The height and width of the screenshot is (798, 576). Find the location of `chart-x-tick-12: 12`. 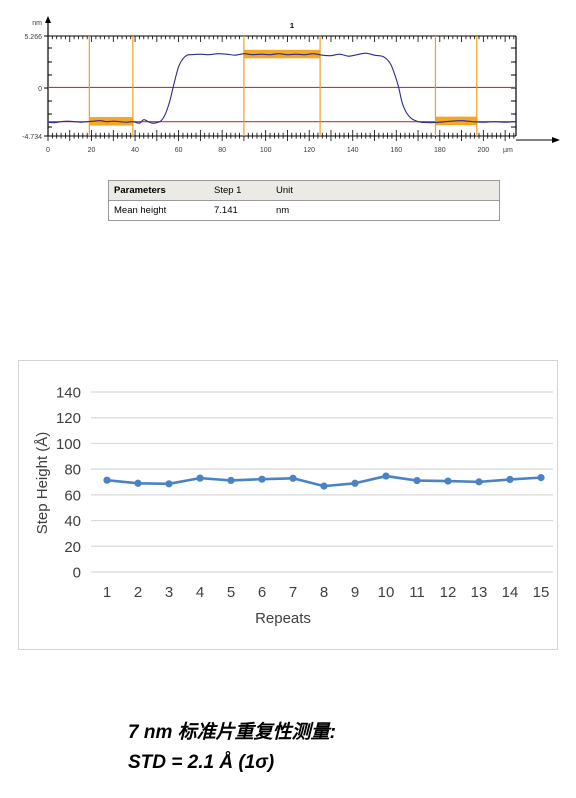

chart-x-tick-12: 12 is located at coordinates (448, 592).